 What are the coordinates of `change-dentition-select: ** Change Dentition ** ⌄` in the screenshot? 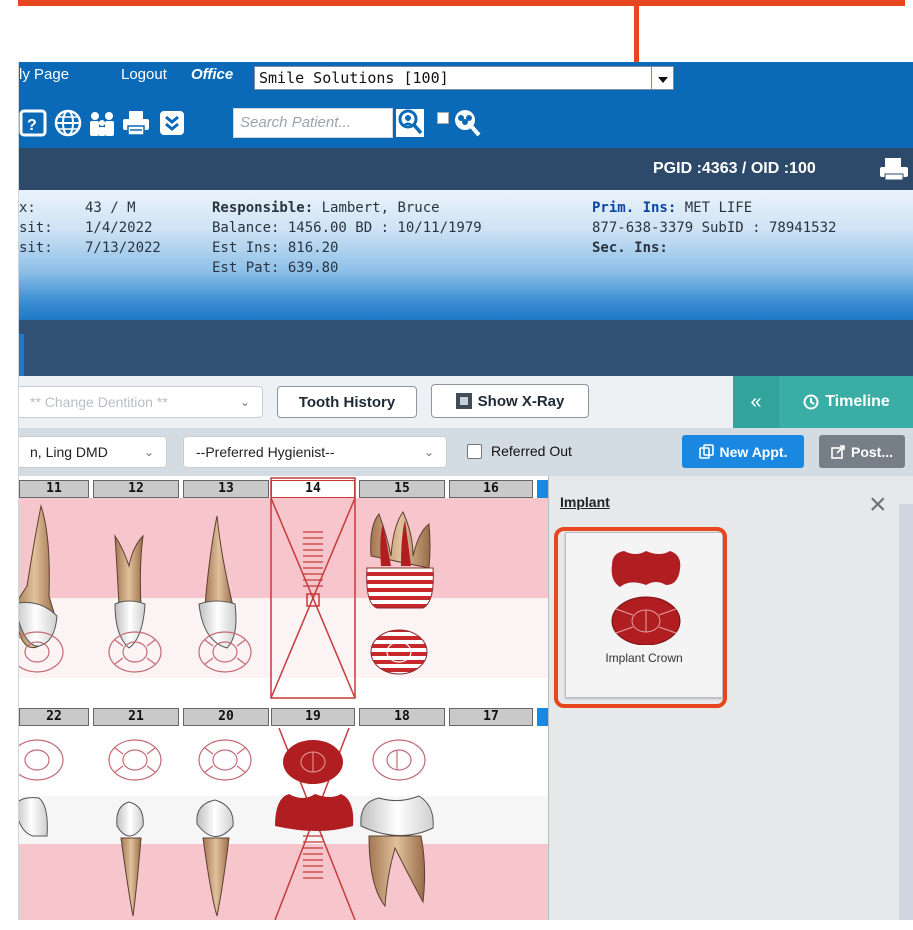 It's located at (141, 402).